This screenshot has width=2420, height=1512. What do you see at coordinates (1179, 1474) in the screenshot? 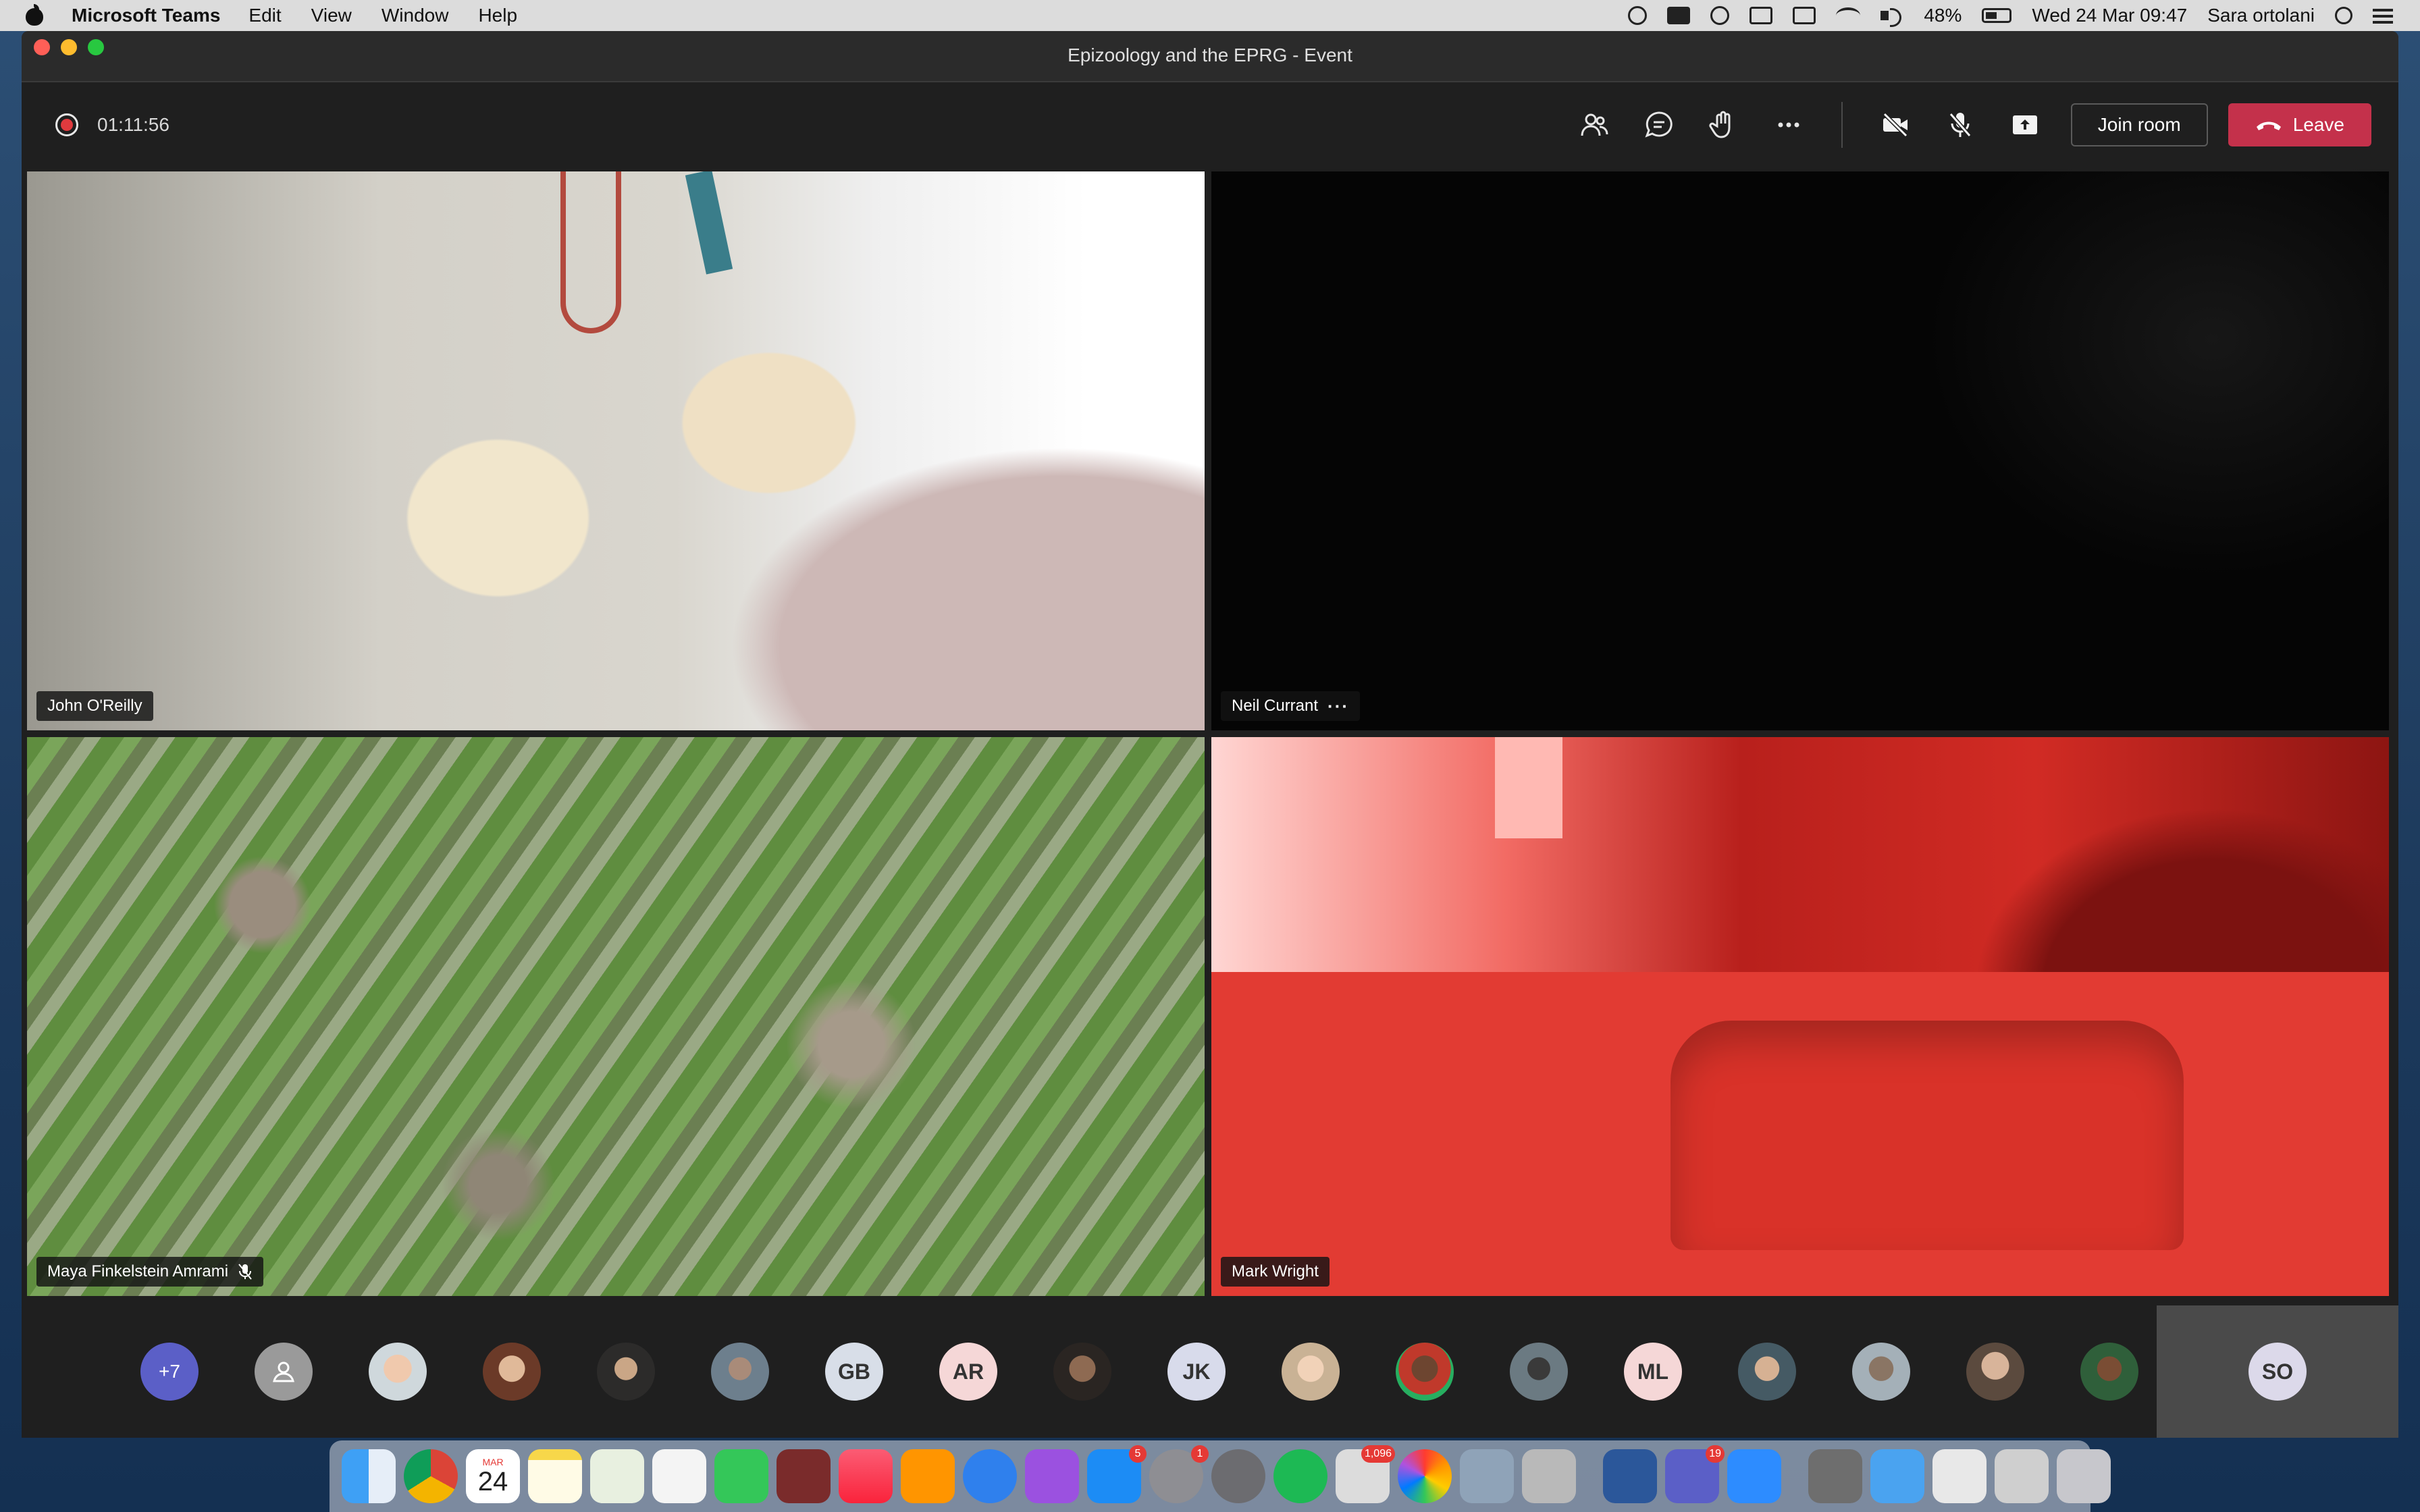
I see `system-preferences-icon: 1` at bounding box center [1179, 1474].